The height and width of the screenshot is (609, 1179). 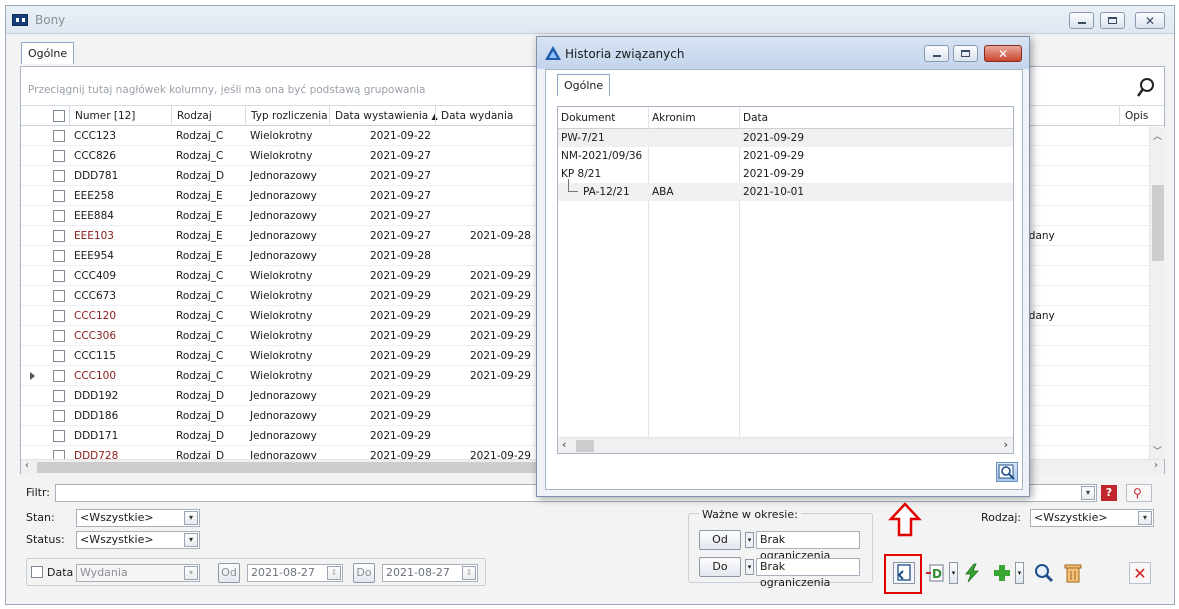 I want to click on data-type-select: Wydania ▾, so click(x=138, y=573).